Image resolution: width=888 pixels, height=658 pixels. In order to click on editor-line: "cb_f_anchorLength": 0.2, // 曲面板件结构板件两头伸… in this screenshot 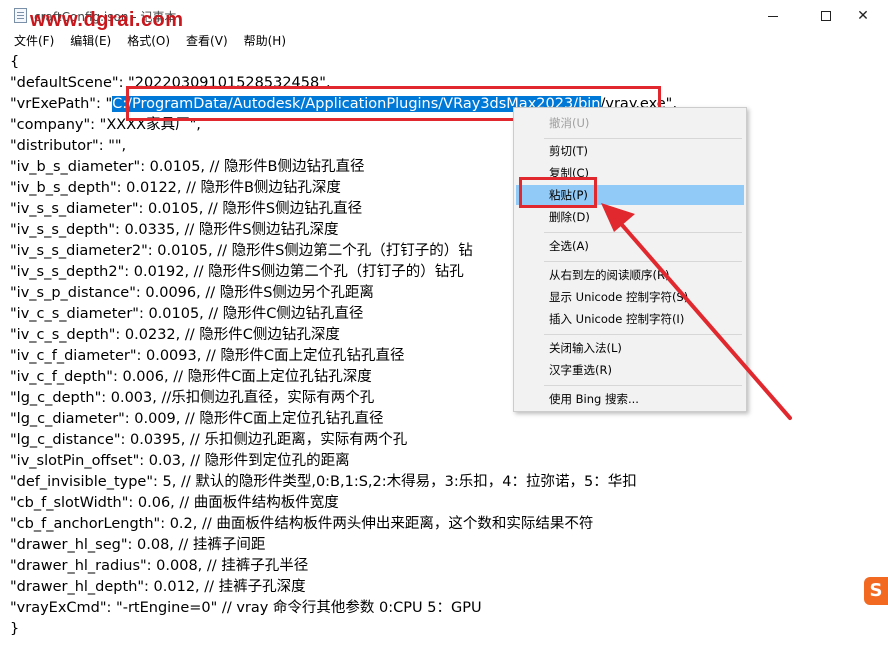, I will do `click(302, 524)`.